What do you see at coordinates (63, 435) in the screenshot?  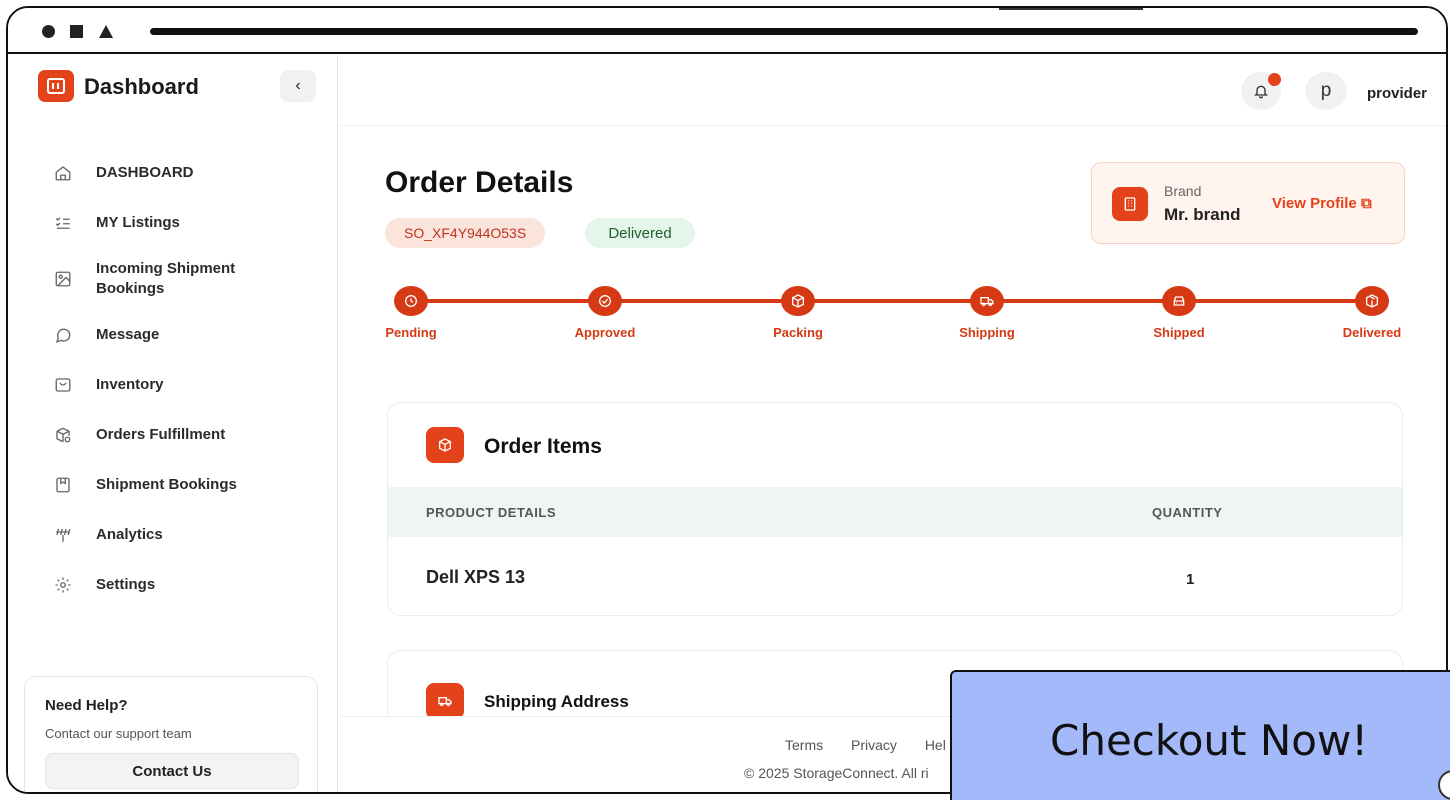 I see `package-search-icon` at bounding box center [63, 435].